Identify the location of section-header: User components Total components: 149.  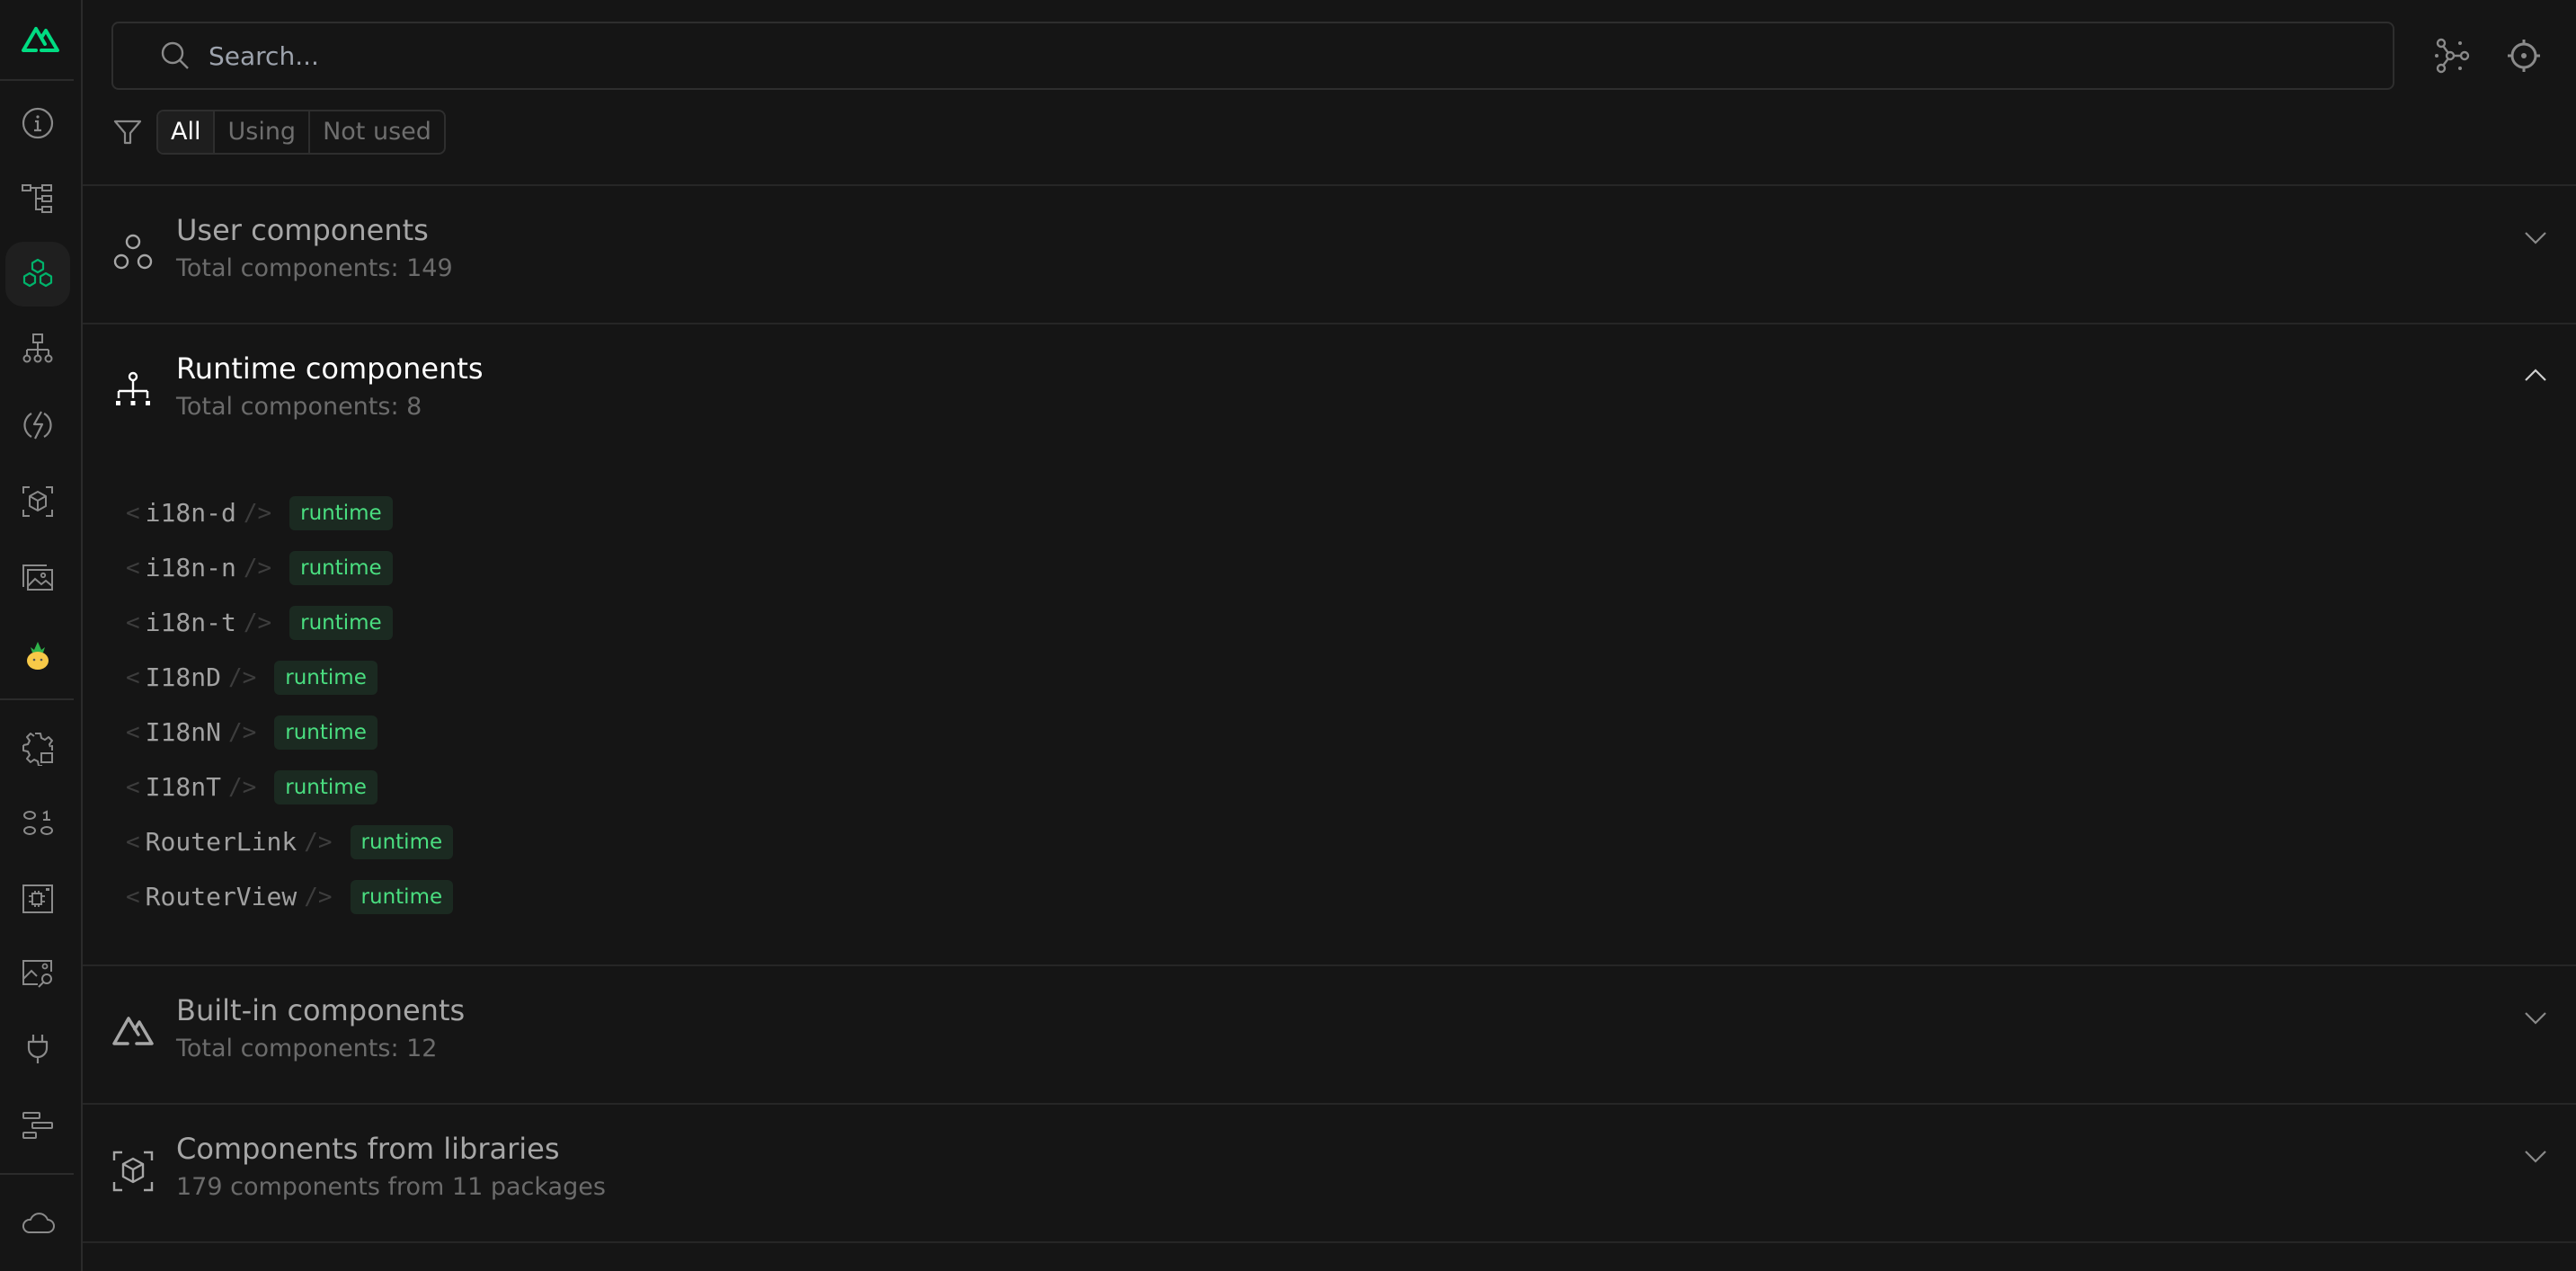
(1329, 253).